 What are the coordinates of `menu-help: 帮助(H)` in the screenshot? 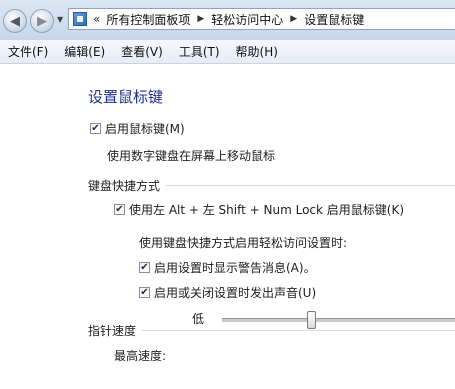 It's located at (257, 51).